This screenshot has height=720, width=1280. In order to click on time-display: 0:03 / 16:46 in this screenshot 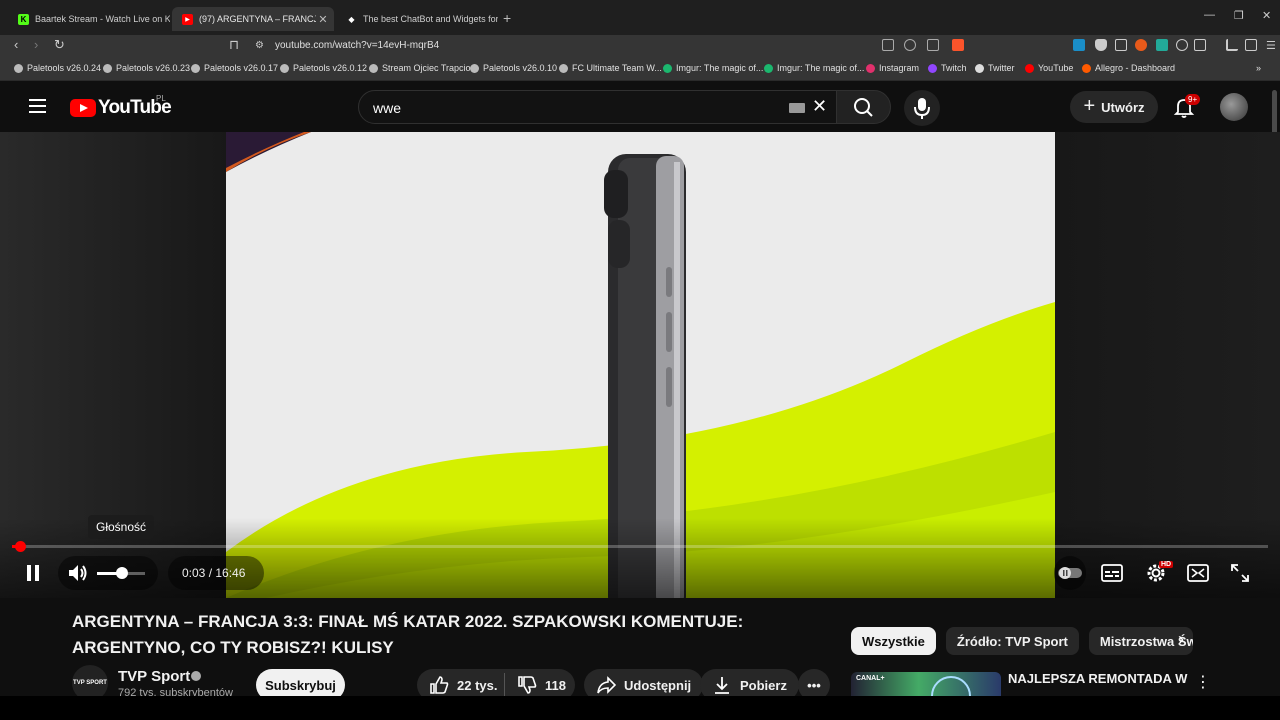, I will do `click(214, 573)`.